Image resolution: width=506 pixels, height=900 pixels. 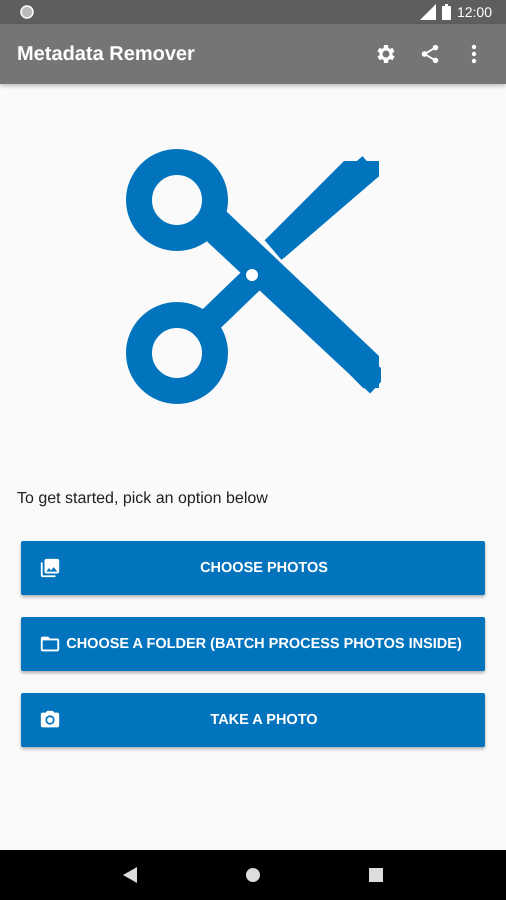 What do you see at coordinates (474, 54) in the screenshot?
I see `more-icon` at bounding box center [474, 54].